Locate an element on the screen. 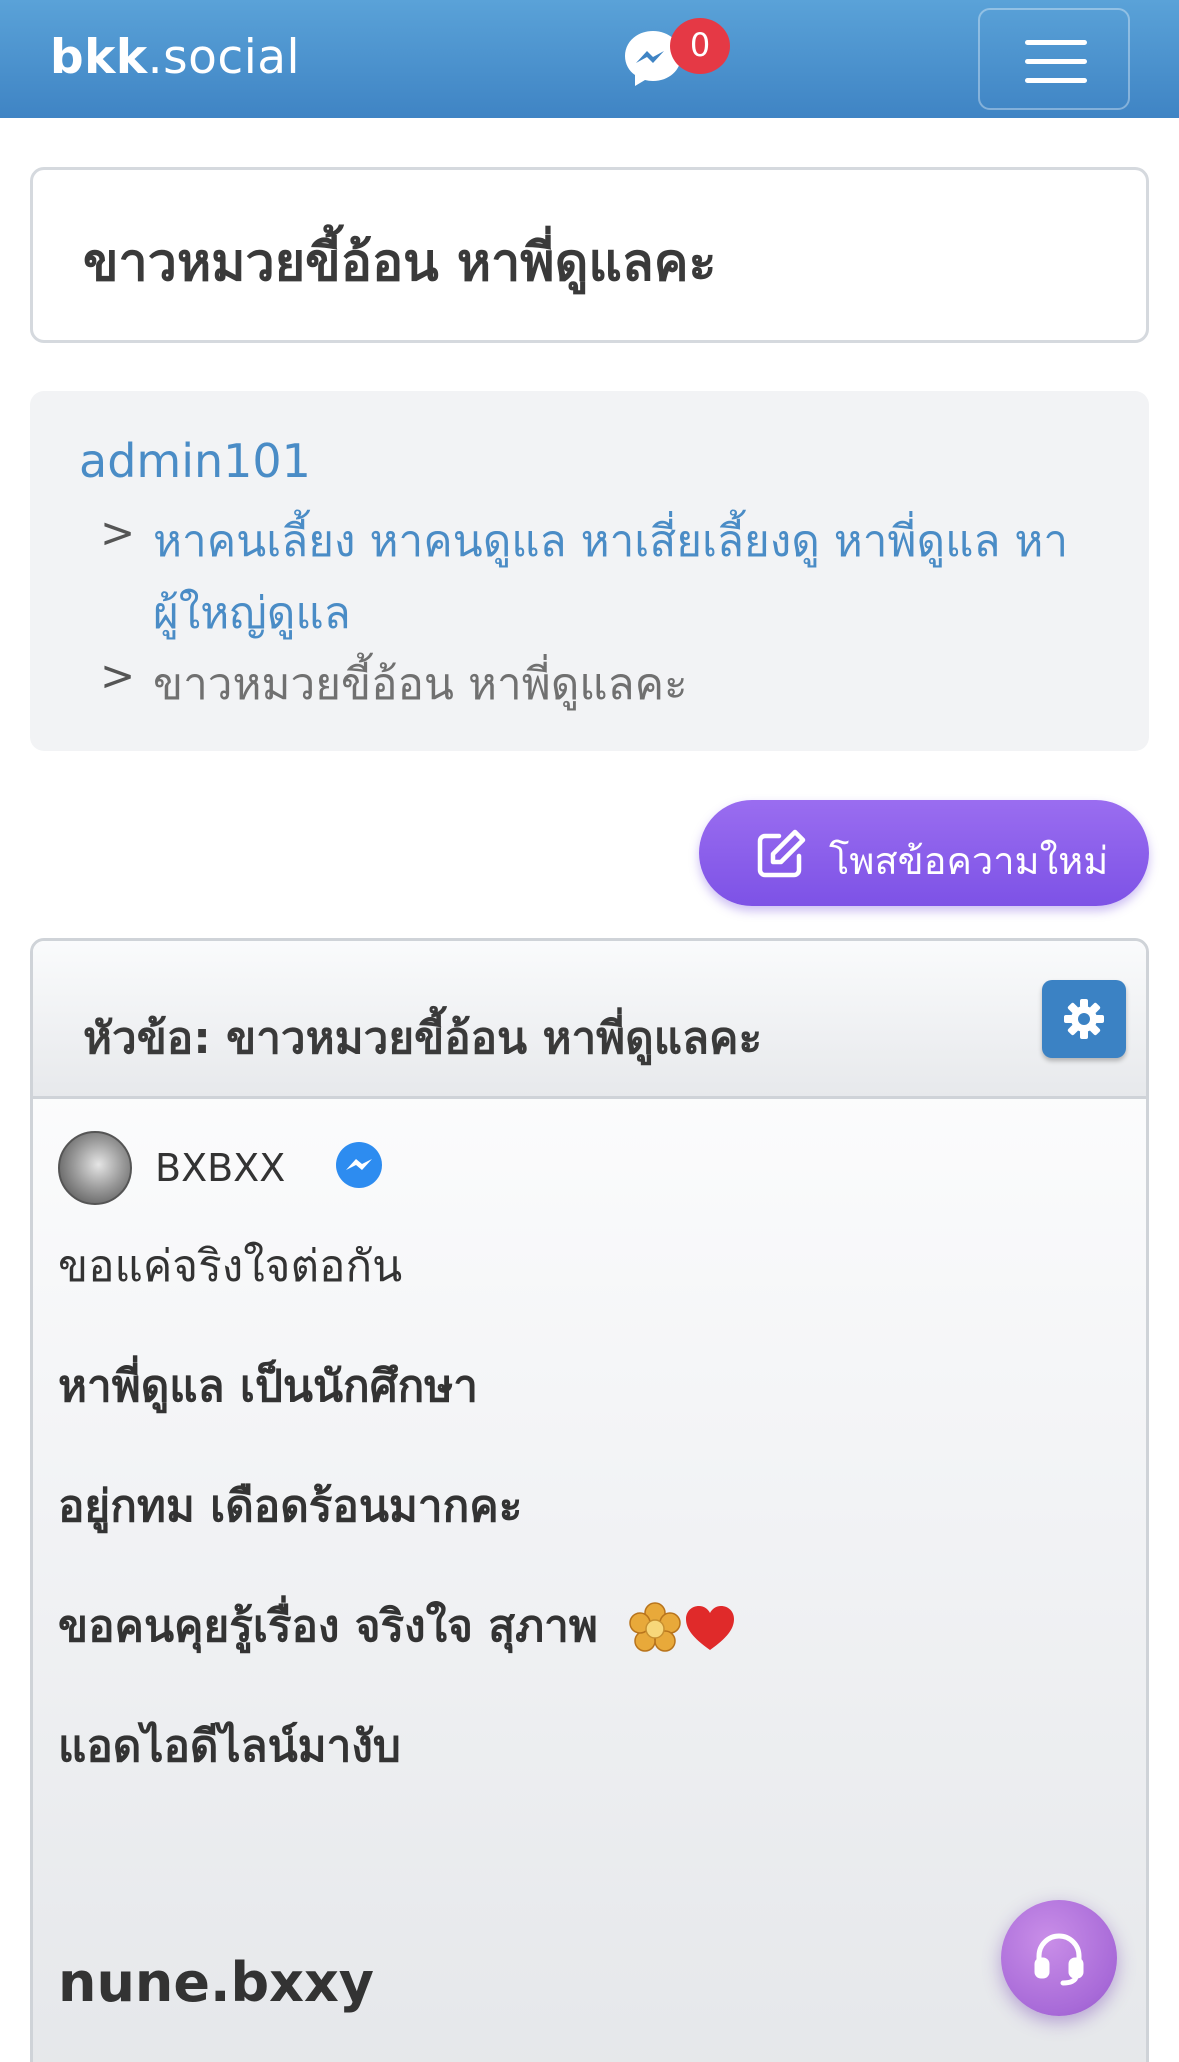 This screenshot has width=1179, height=2062. topic-card-header: หัวข้อ: ขาวหมวยขี้อ้อน หาพี่ดูแลคะ is located at coordinates (589, 1020).